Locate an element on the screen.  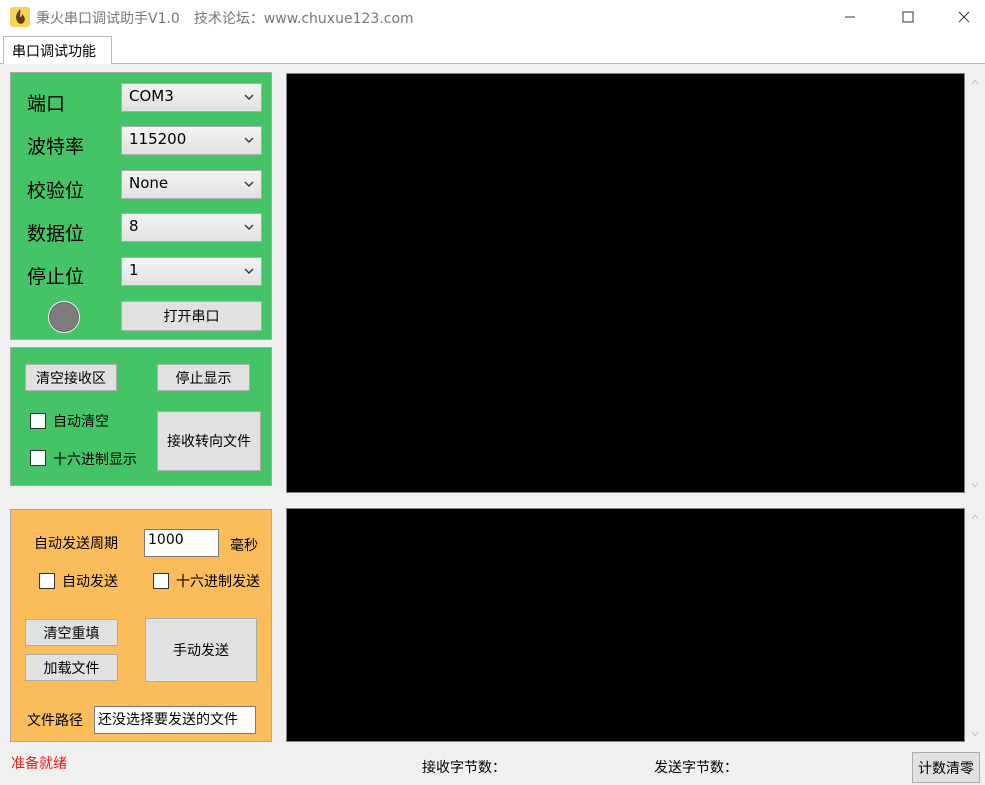
title-bar: 秉火串口调试助手V1.0 技术论坛：www.chuxue123.com is located at coordinates (492, 17).